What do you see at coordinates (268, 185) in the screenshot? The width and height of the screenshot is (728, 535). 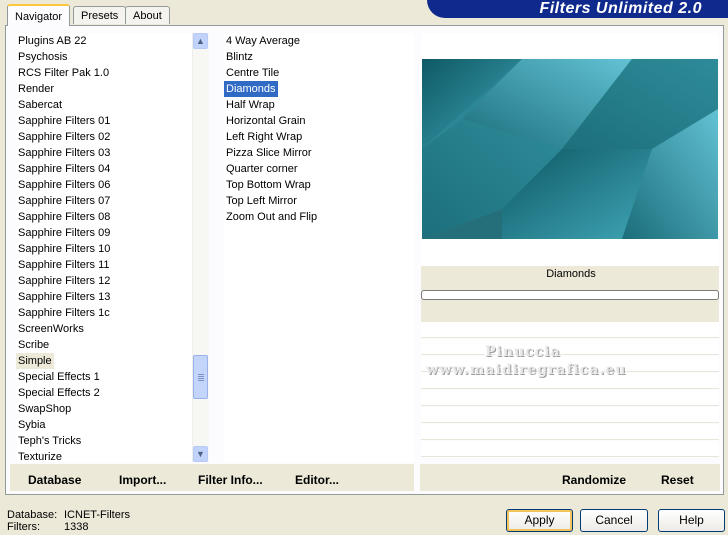 I see `filter-list-item: Top Bottom Wrap` at bounding box center [268, 185].